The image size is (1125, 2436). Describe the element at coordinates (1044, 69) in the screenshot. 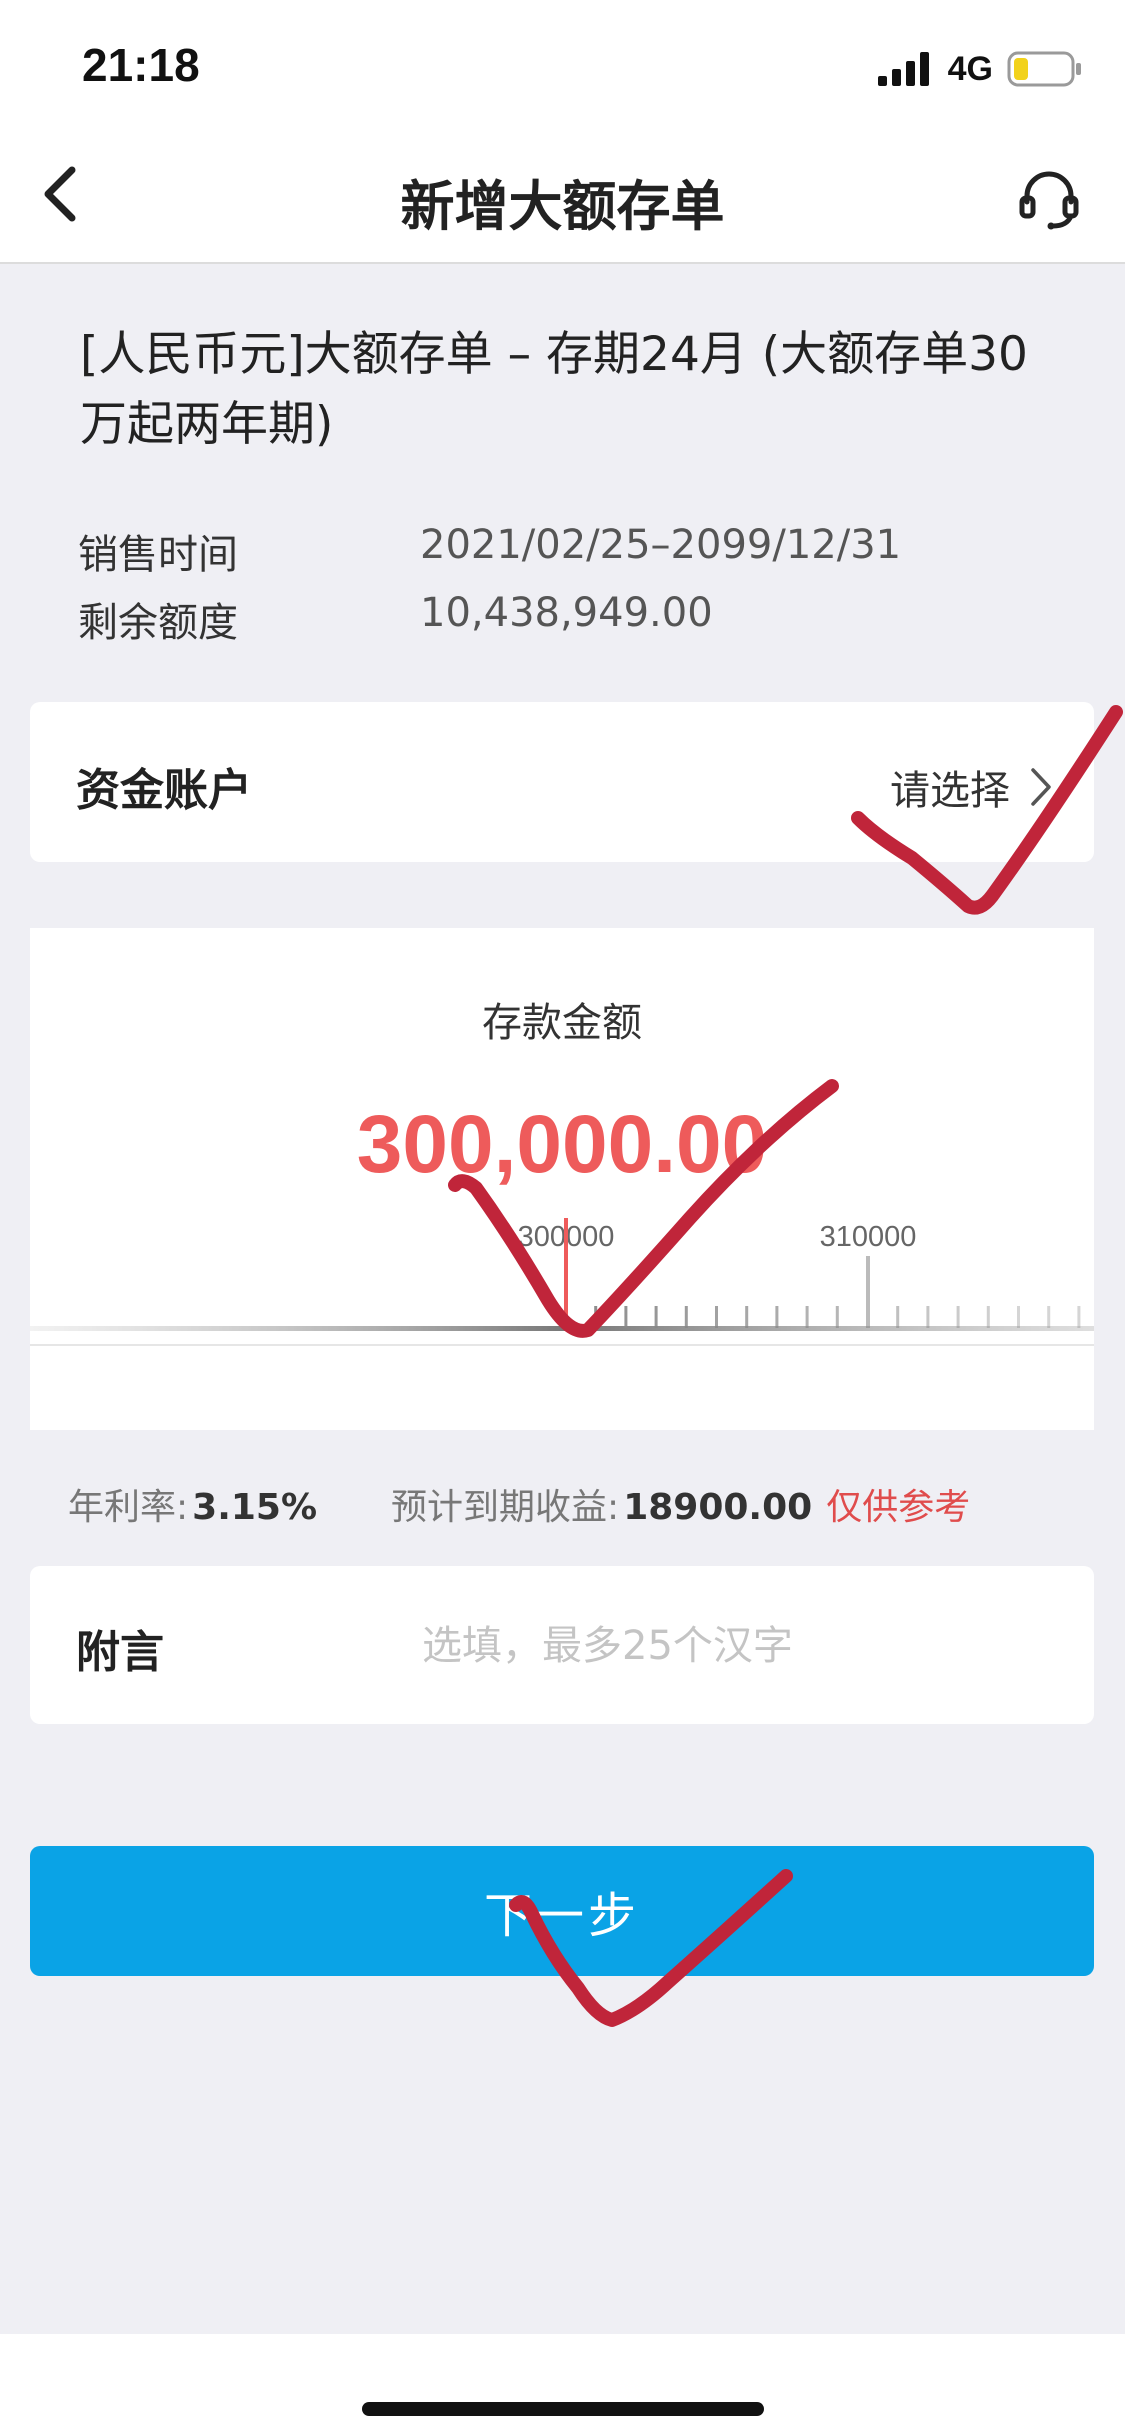

I see `battery-icon` at that location.